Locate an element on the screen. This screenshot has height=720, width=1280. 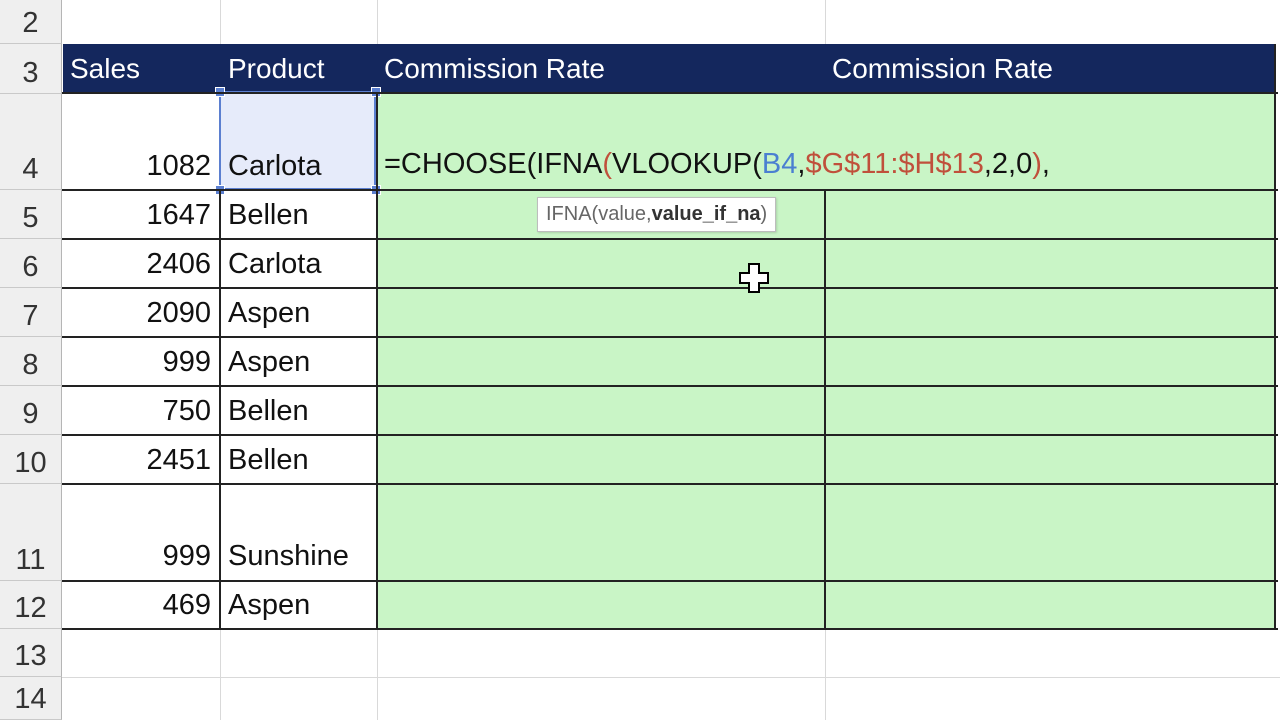
formula-text: VLOOKUP( is located at coordinates (687, 164).